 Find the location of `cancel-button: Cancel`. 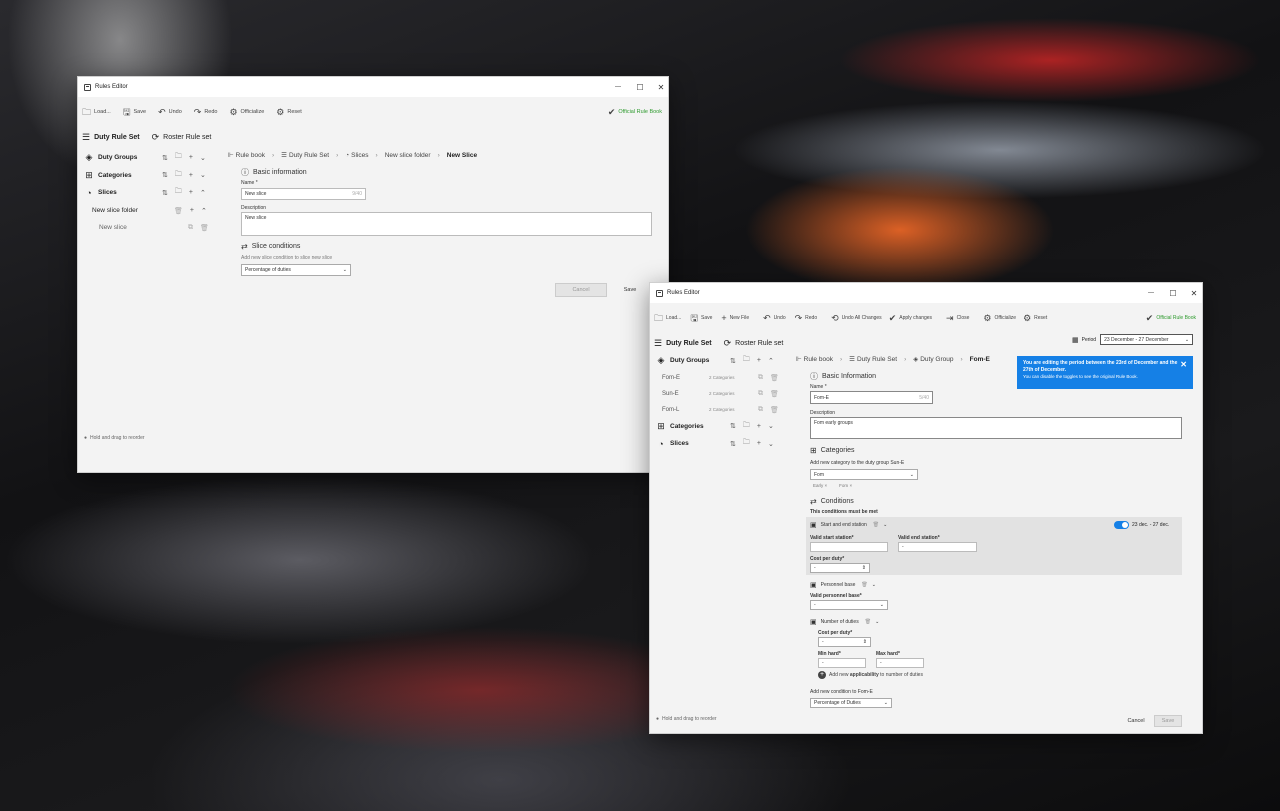

cancel-button: Cancel is located at coordinates (1136, 721).